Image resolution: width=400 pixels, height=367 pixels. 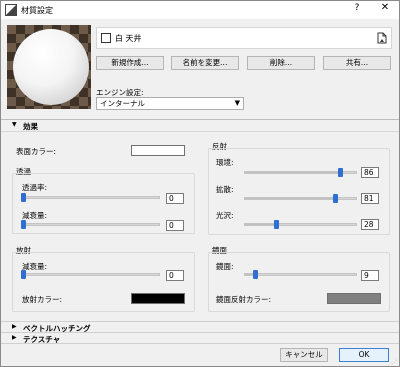 I want to click on engine-settings-value: インターナル, so click(x=122, y=103).